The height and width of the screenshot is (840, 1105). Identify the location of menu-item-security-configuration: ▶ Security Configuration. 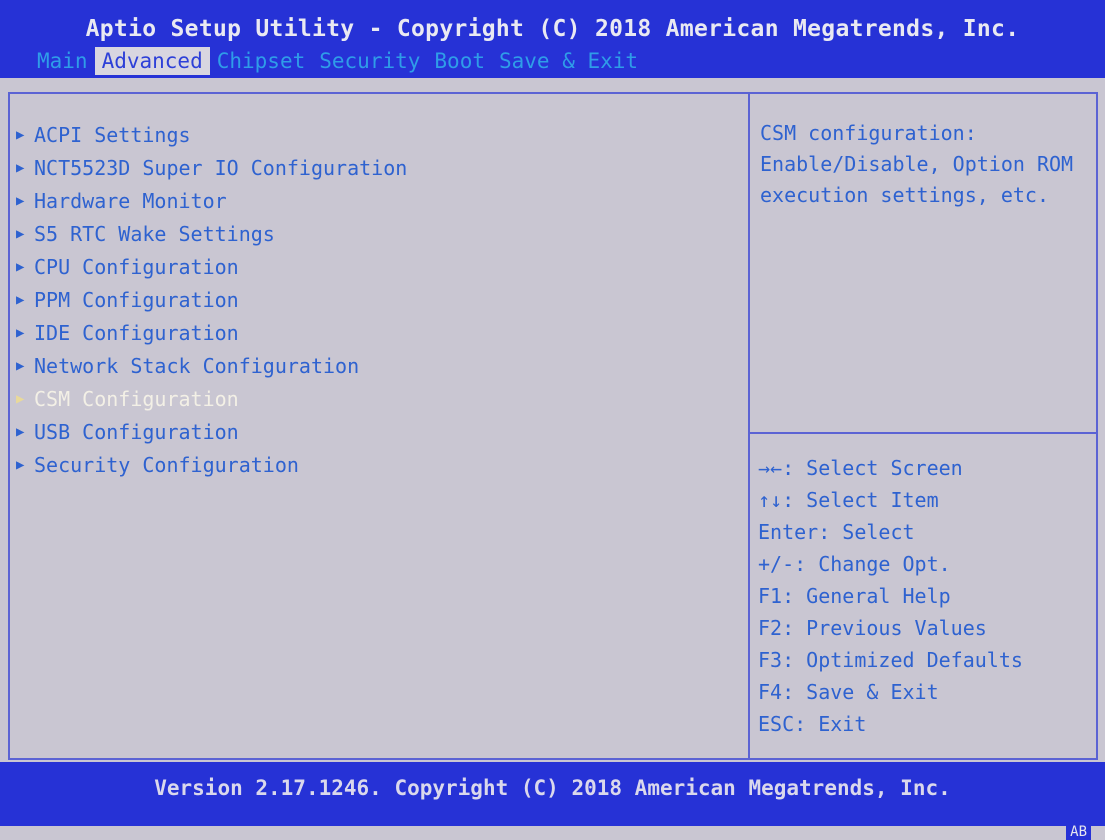
(211, 464).